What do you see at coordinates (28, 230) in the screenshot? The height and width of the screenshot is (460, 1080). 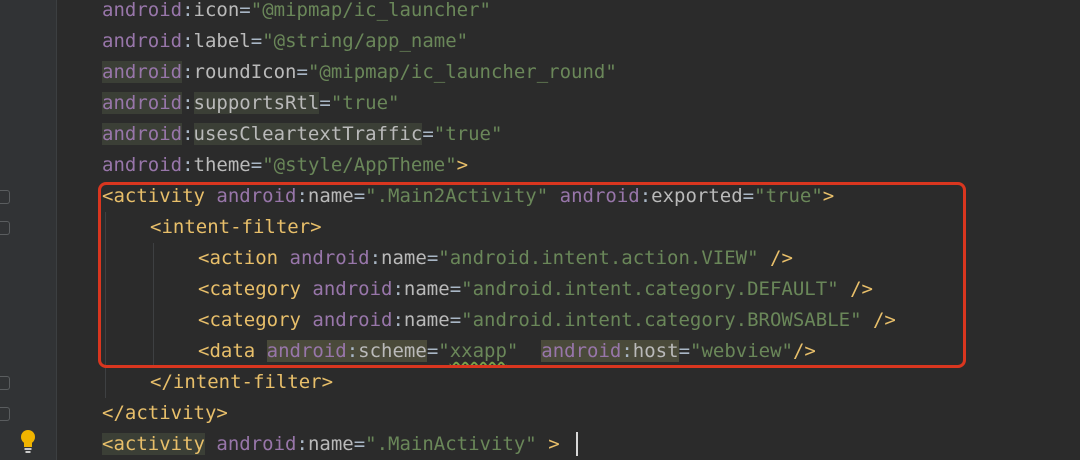 I see `editor-gutter` at bounding box center [28, 230].